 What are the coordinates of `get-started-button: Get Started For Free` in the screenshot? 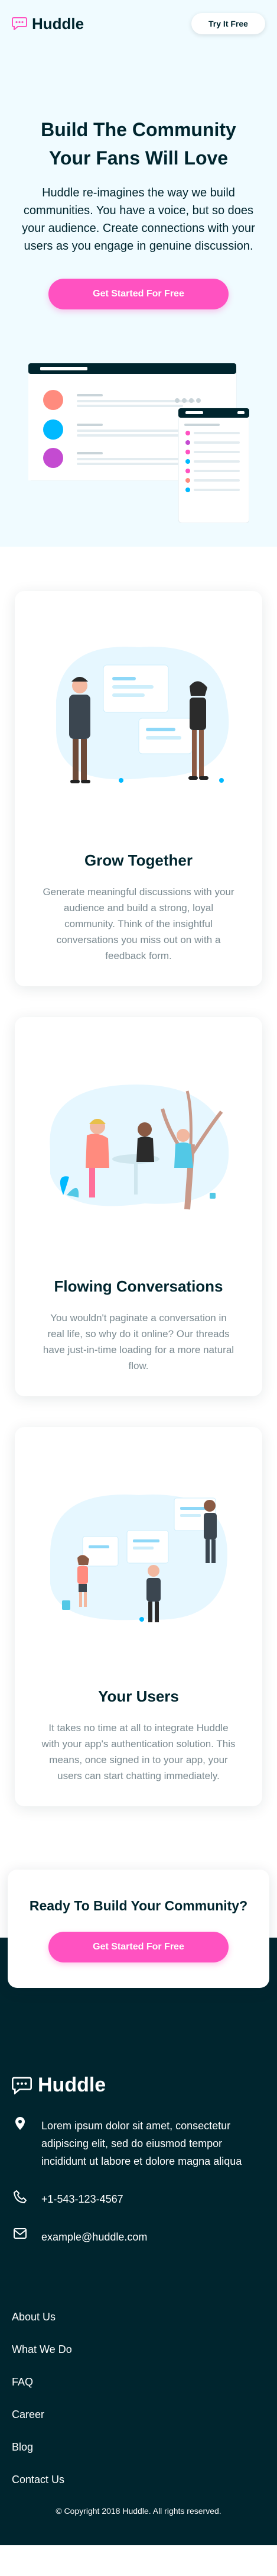 It's located at (138, 294).